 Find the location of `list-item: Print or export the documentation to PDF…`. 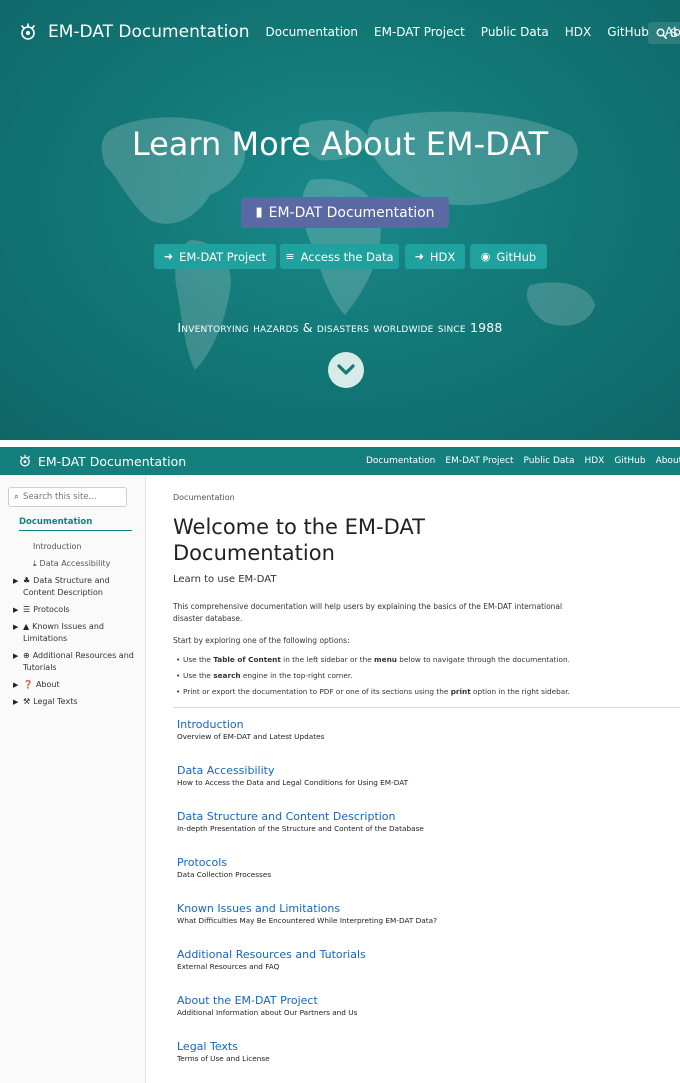

list-item: Print or export the documentation to PDF… is located at coordinates (426, 691).